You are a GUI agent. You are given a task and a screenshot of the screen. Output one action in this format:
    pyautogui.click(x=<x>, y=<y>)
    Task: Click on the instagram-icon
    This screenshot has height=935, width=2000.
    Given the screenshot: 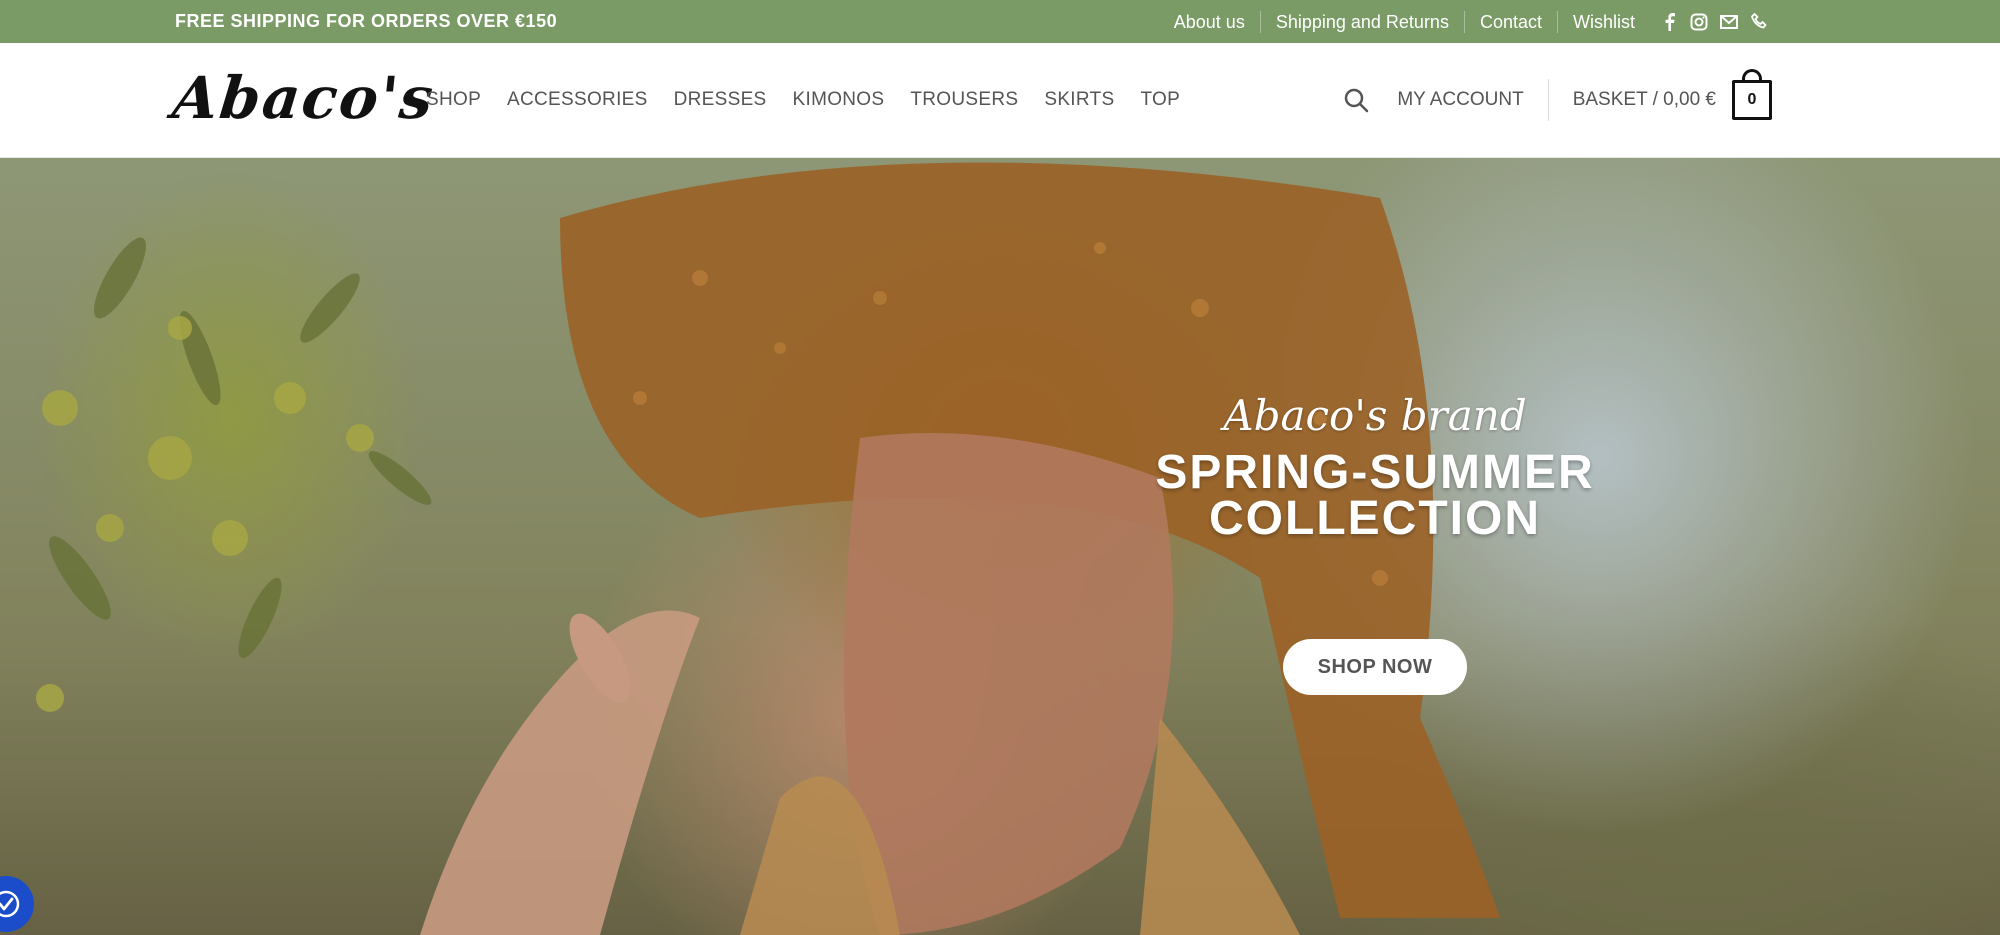 What is the action you would take?
    pyautogui.click(x=1699, y=22)
    